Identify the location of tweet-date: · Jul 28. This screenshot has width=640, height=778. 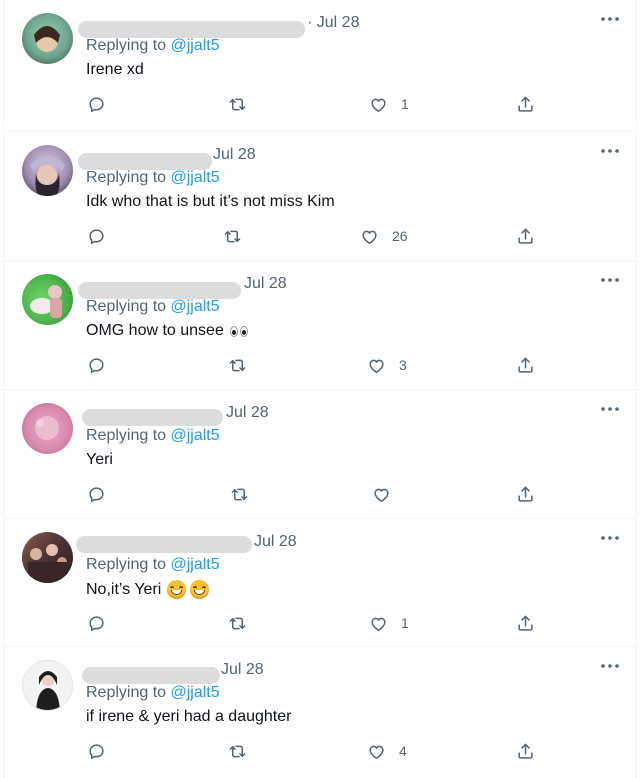
(333, 23).